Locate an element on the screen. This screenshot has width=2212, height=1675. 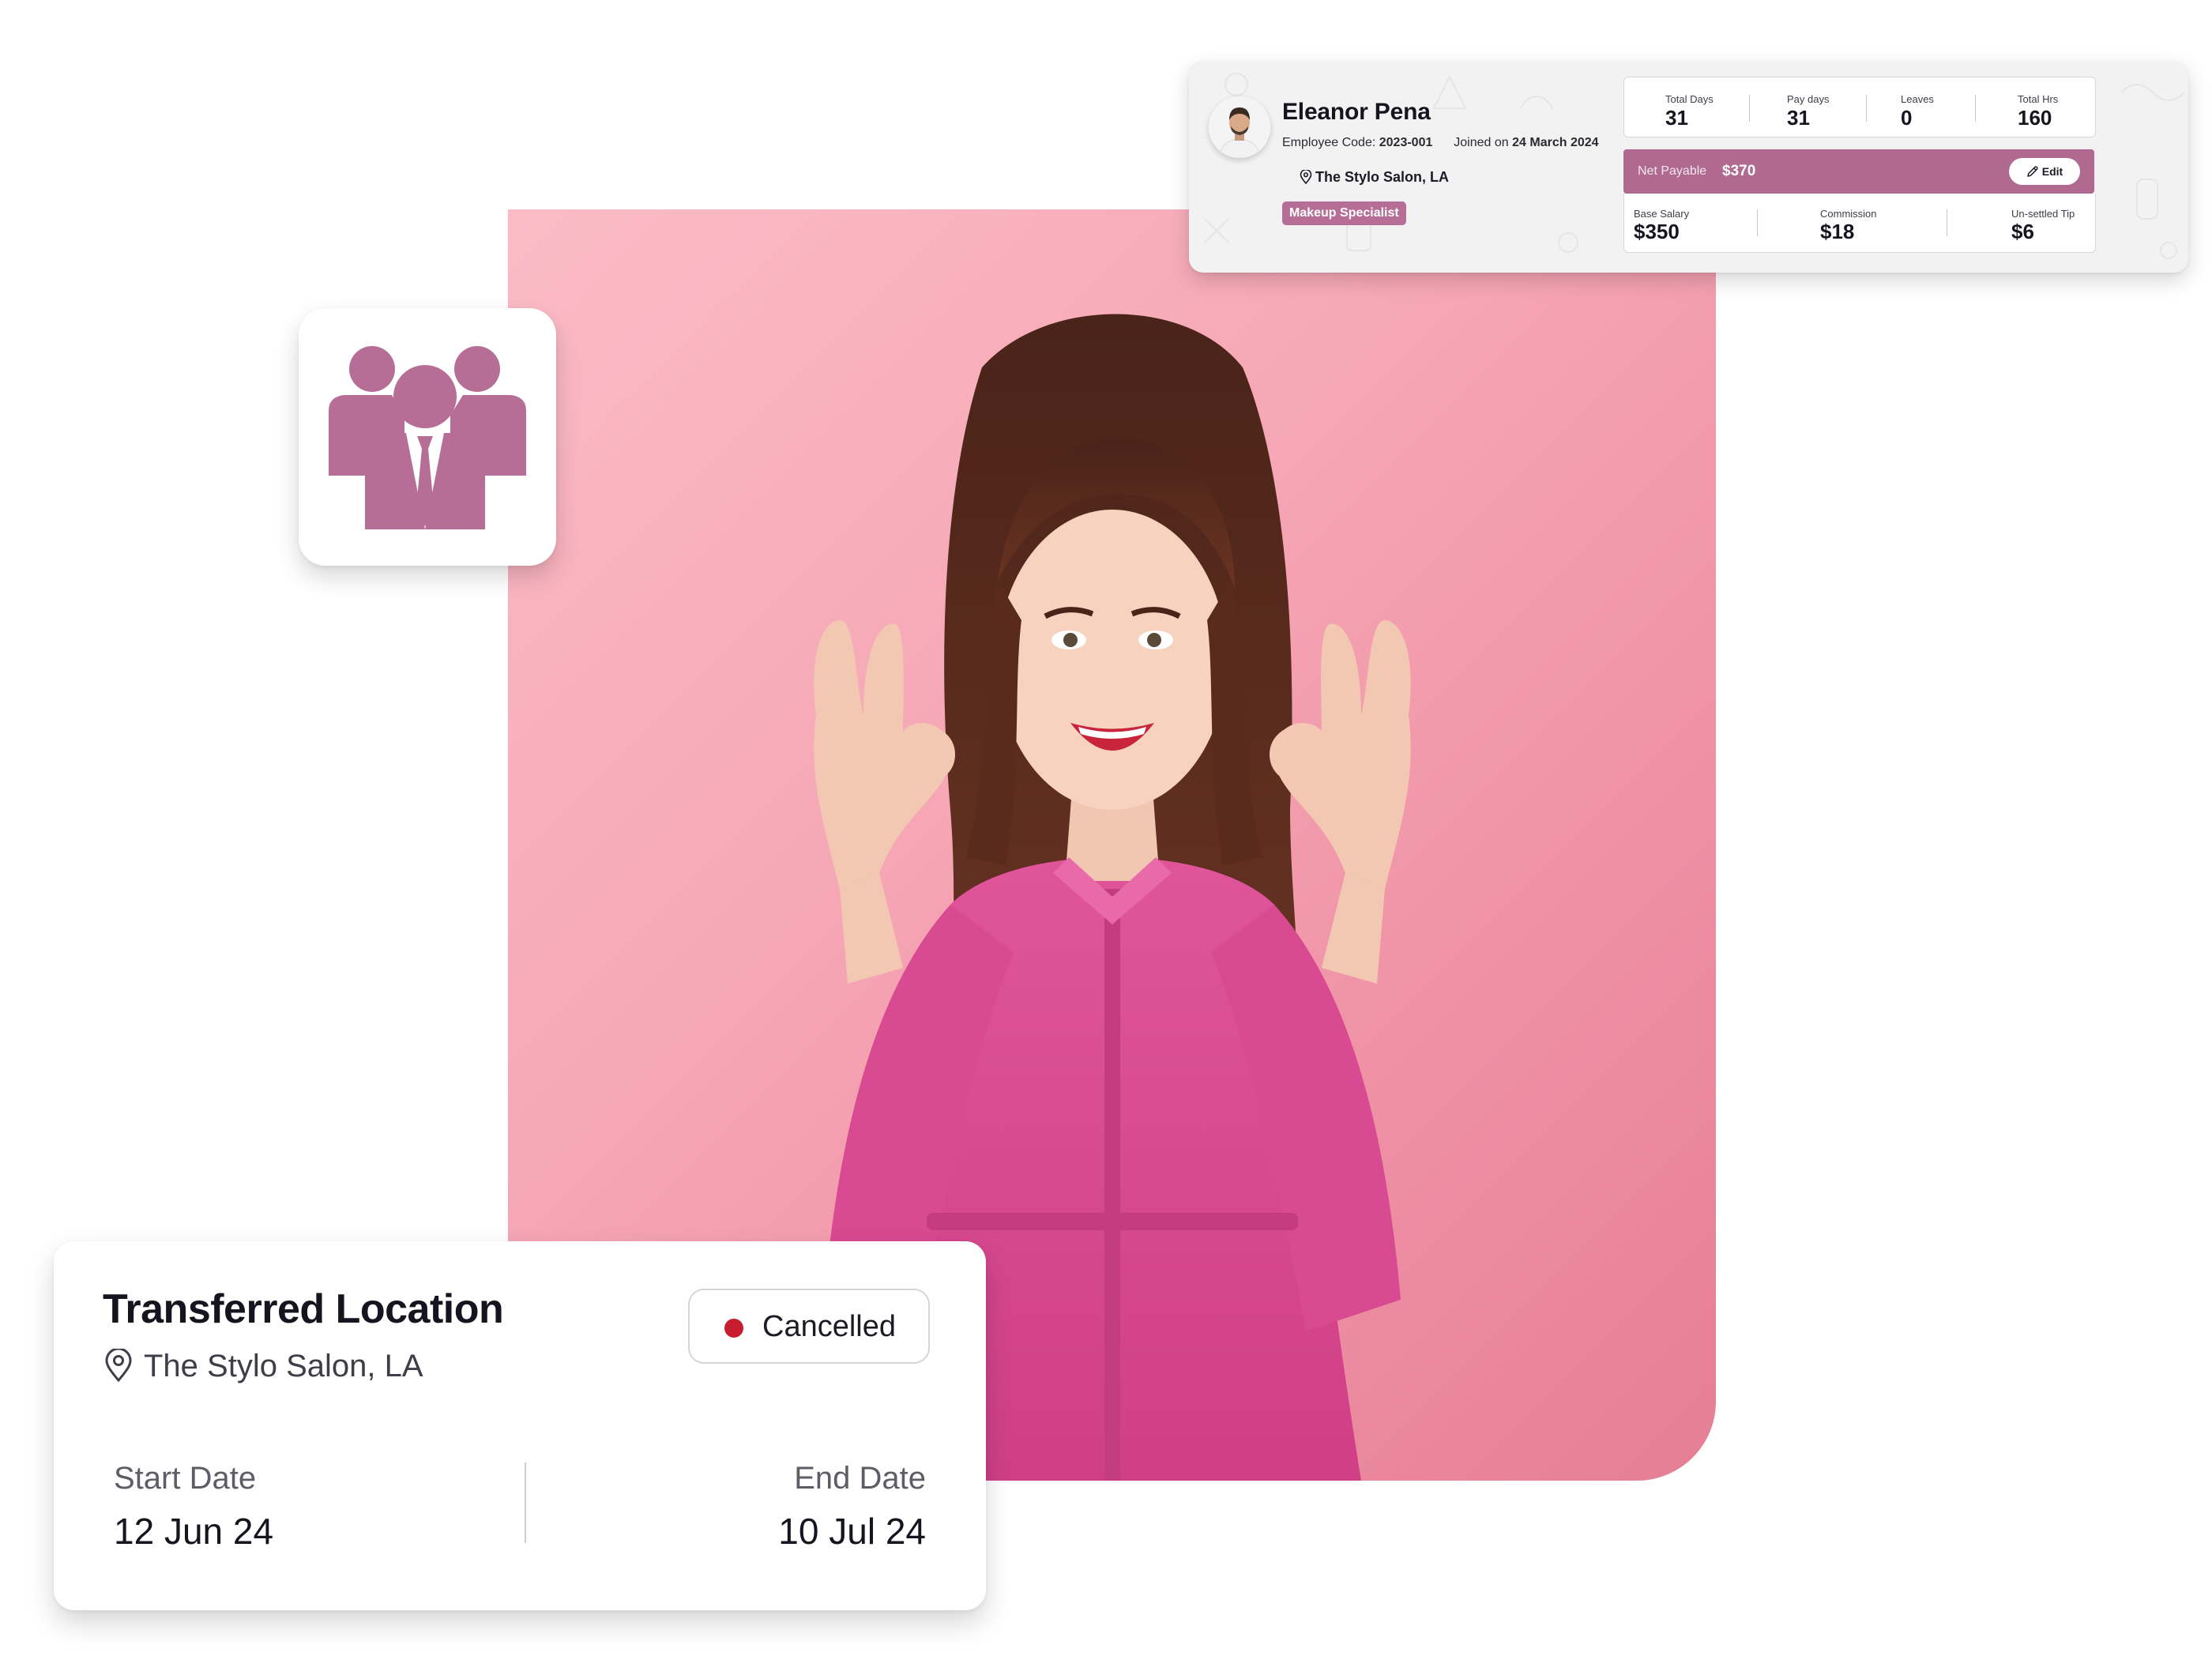
pencil-icon is located at coordinates (2033, 171).